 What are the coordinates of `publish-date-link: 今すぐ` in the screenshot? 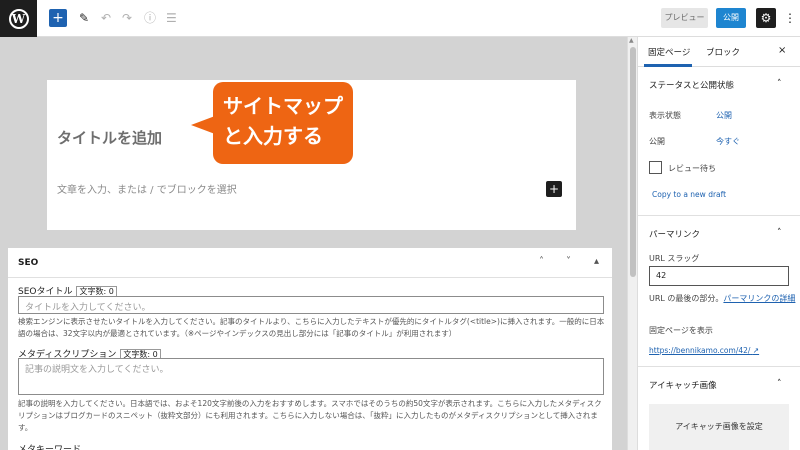 It's located at (728, 141).